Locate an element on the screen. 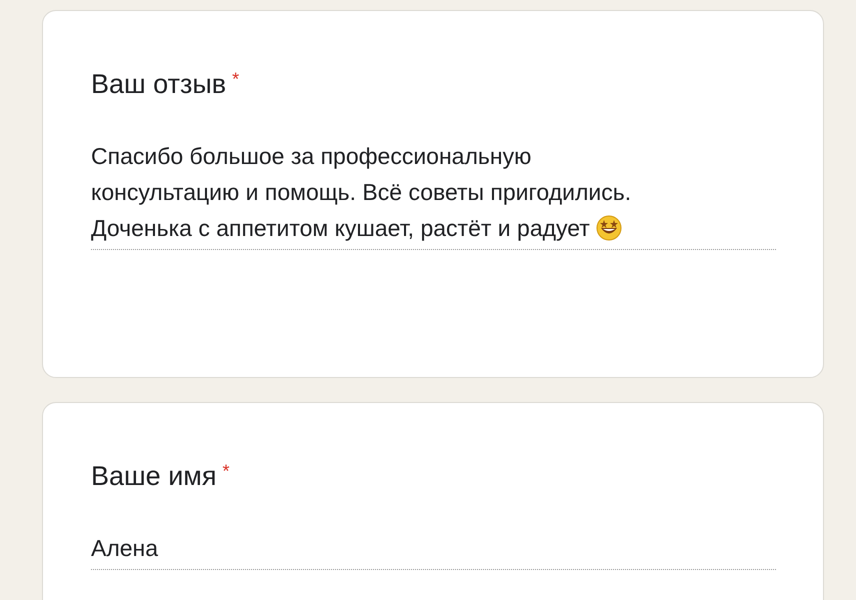 Image resolution: width=856 pixels, height=600 pixels. question-title: Ваш отзыв is located at coordinates (158, 84).